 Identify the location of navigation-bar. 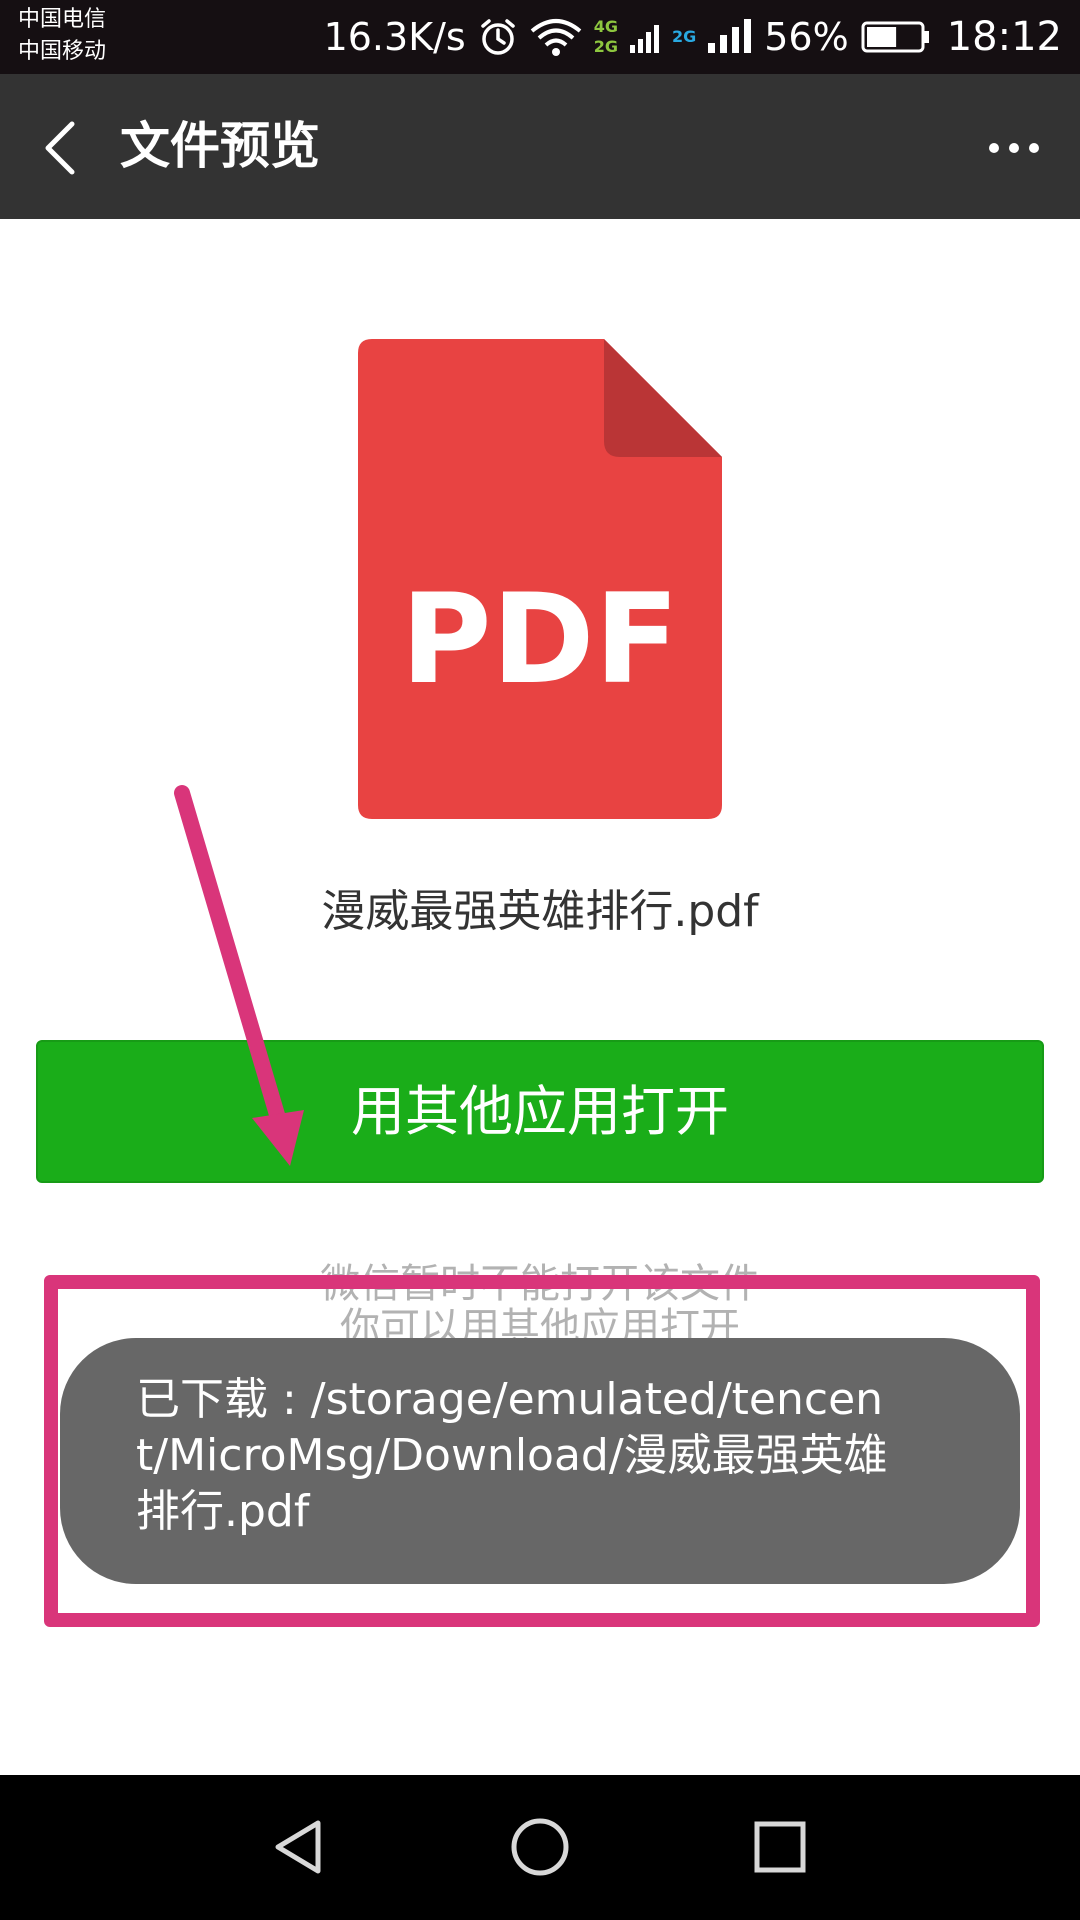
(540, 1847).